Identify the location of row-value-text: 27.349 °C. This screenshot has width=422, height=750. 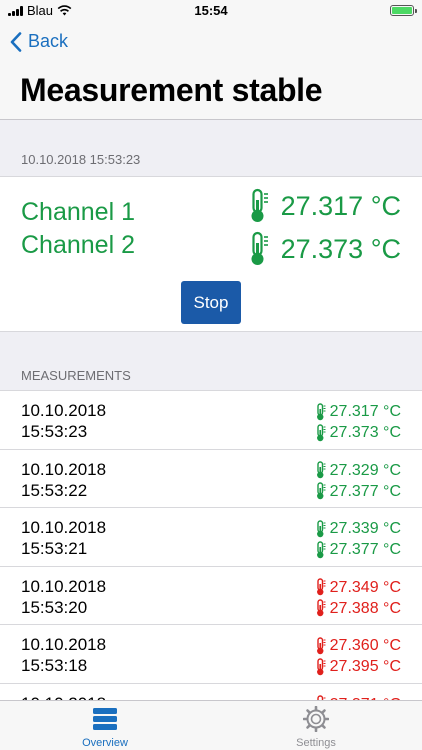
(365, 587).